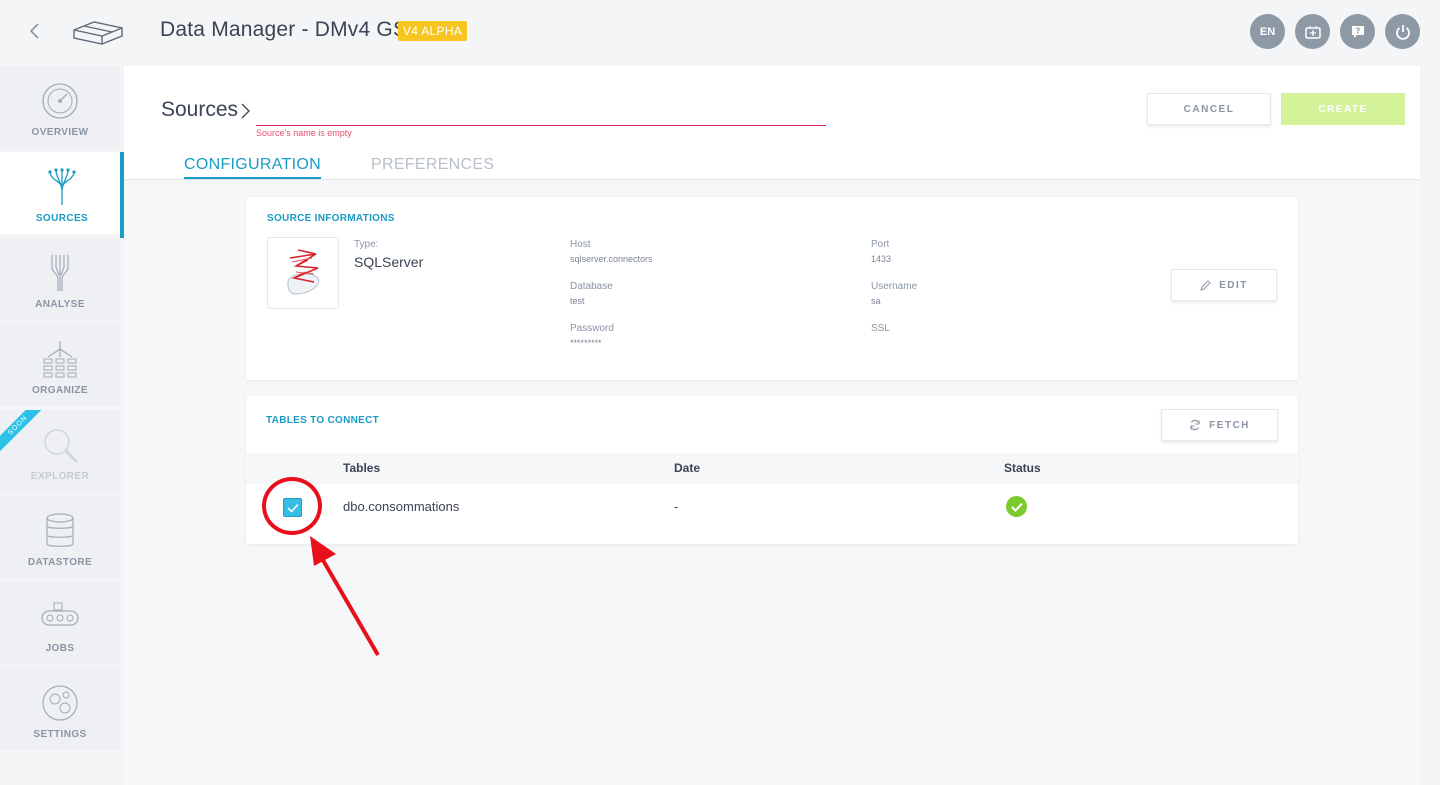 The height and width of the screenshot is (785, 1440). Describe the element at coordinates (60, 273) in the screenshot. I see `analyse-funnel-icon` at that location.